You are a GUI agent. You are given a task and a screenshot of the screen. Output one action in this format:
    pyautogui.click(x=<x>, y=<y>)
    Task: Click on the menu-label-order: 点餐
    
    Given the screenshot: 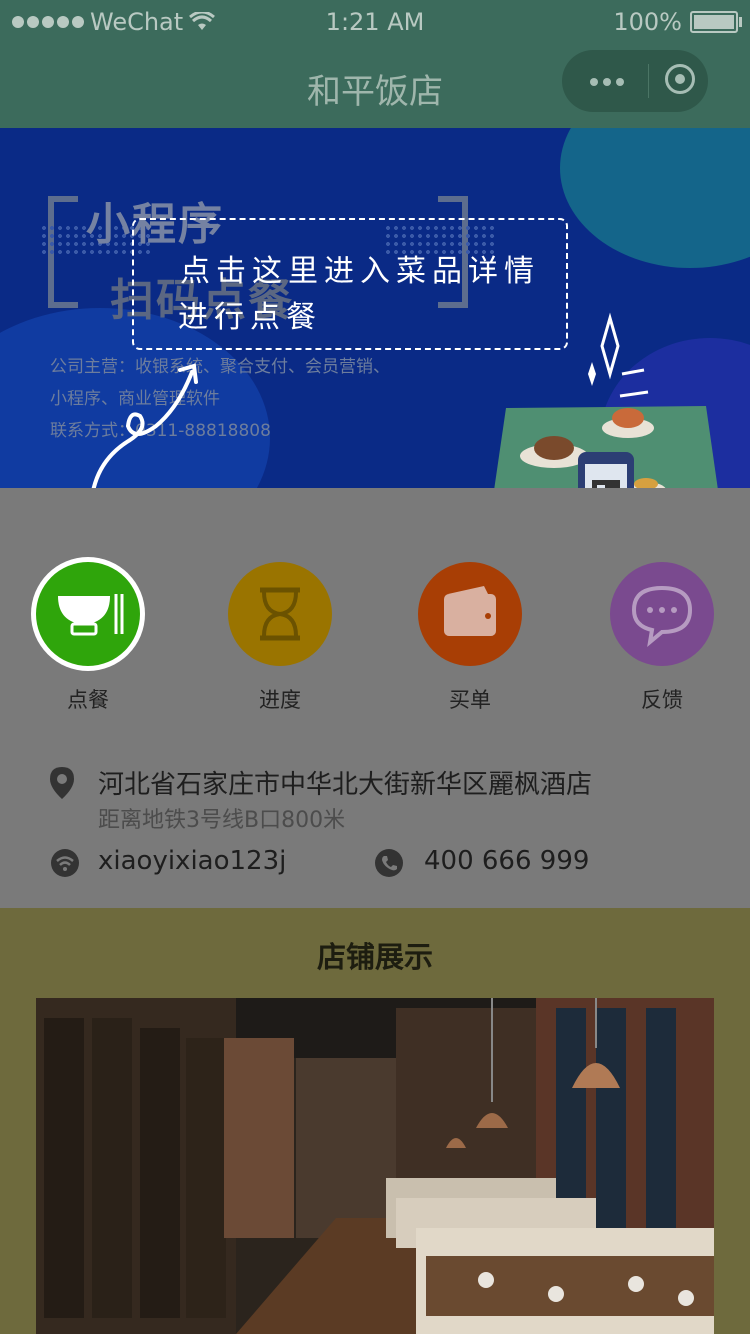 What is the action you would take?
    pyautogui.click(x=88, y=700)
    